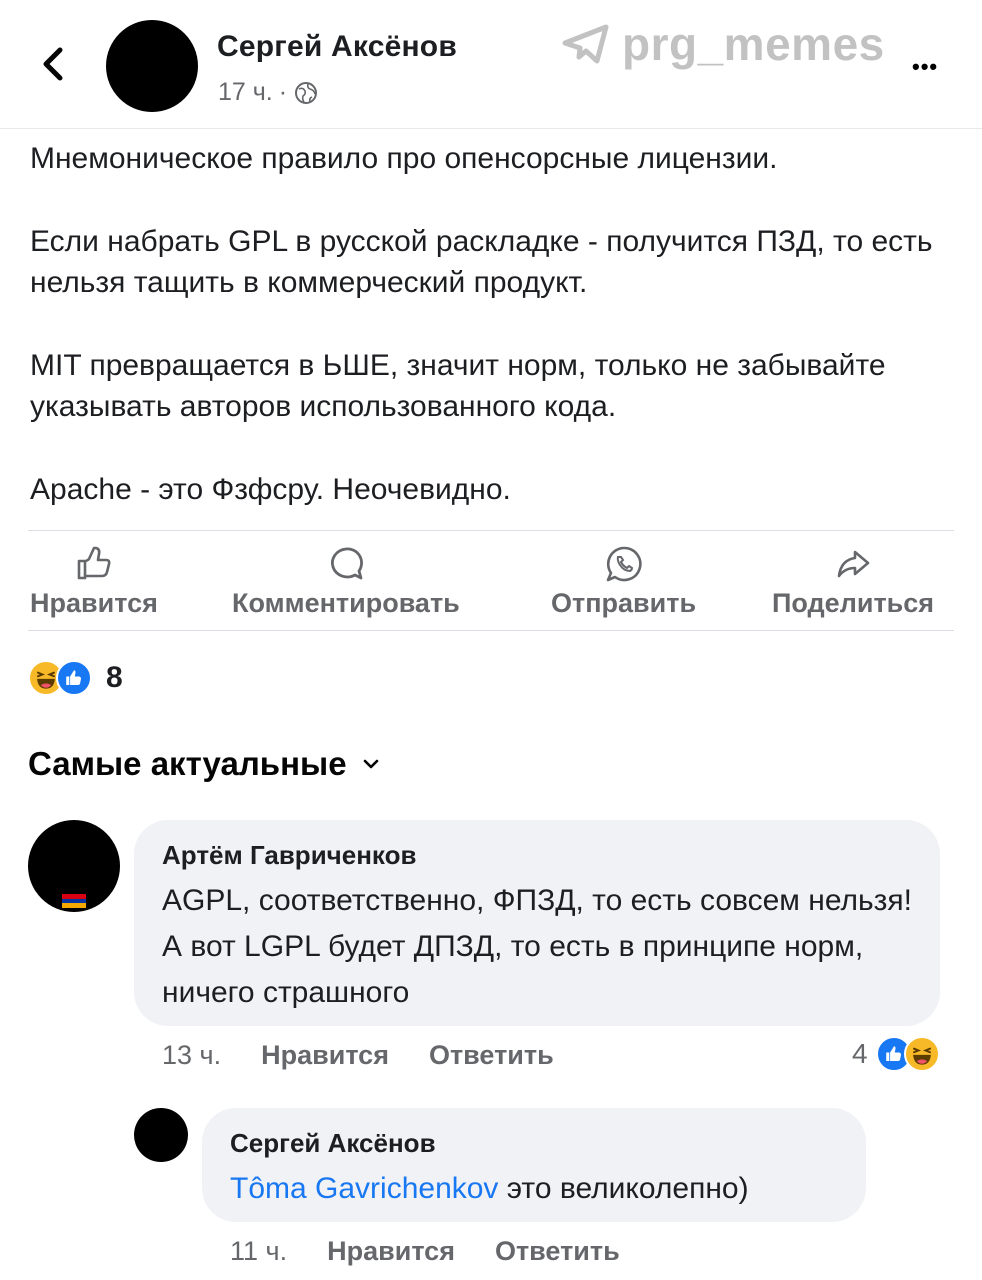 This screenshot has height=1280, width=982. Describe the element at coordinates (94, 581) in the screenshot. I see `like-button: Нравится` at that location.